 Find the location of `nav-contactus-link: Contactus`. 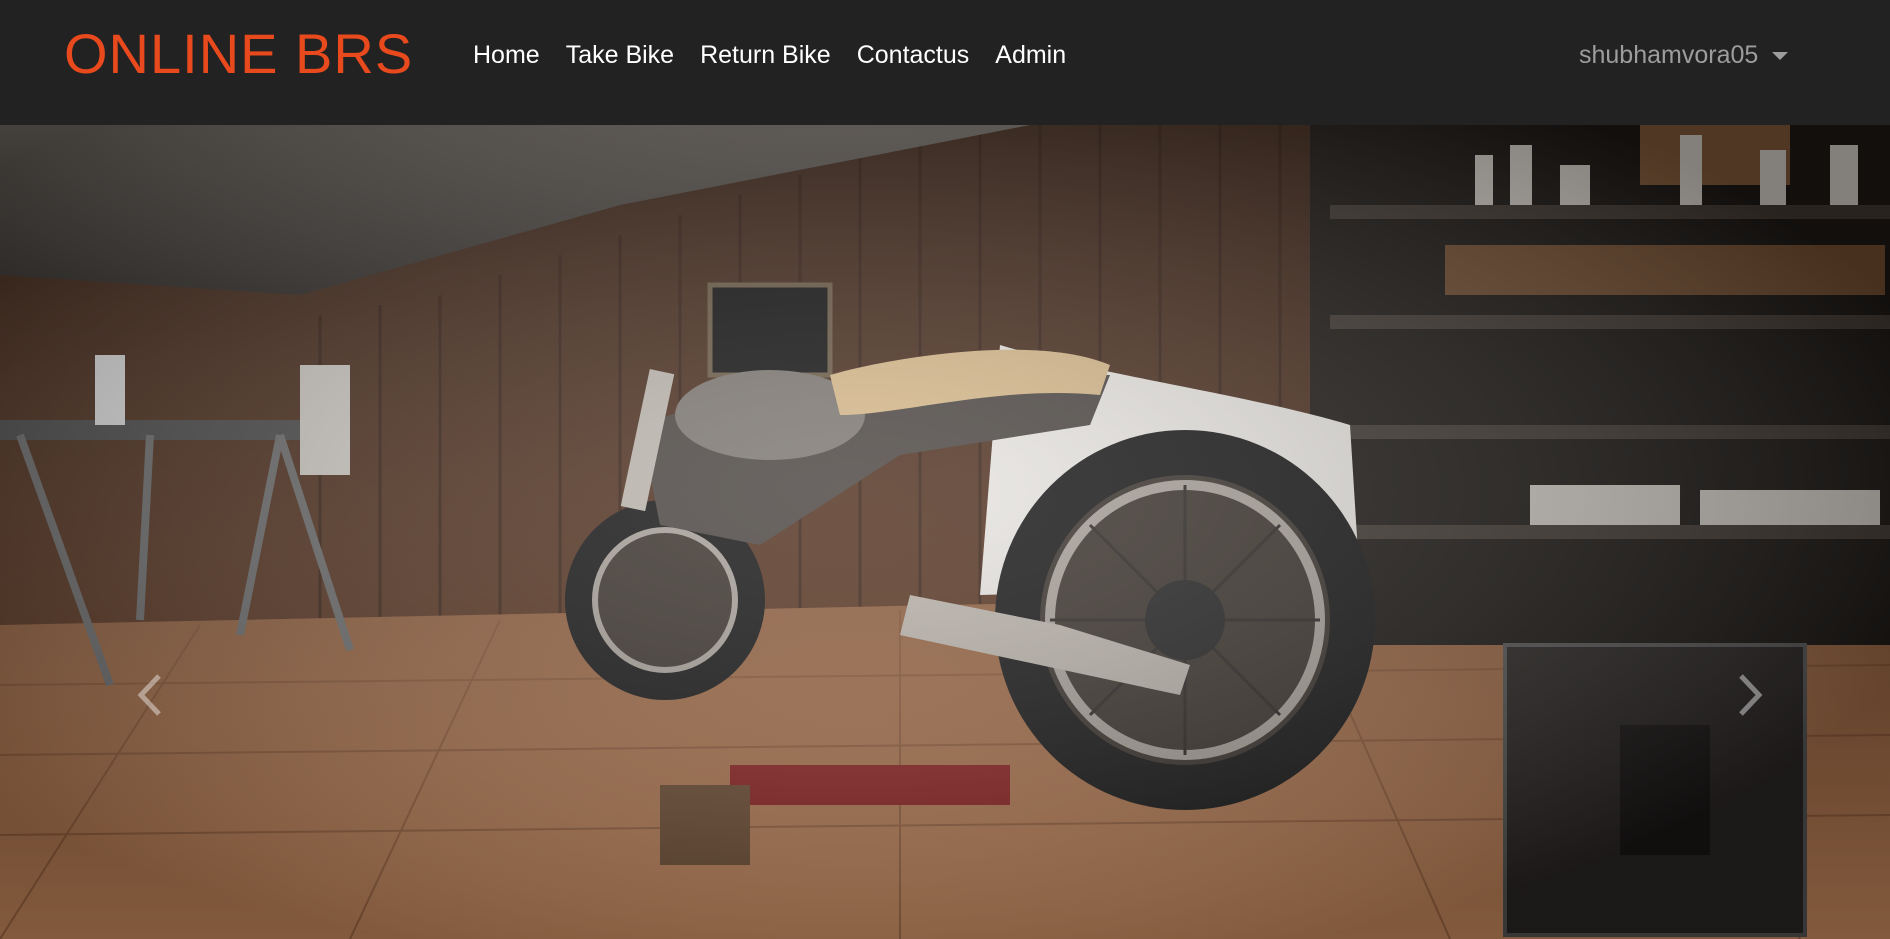

nav-contactus-link: Contactus is located at coordinates (913, 55).